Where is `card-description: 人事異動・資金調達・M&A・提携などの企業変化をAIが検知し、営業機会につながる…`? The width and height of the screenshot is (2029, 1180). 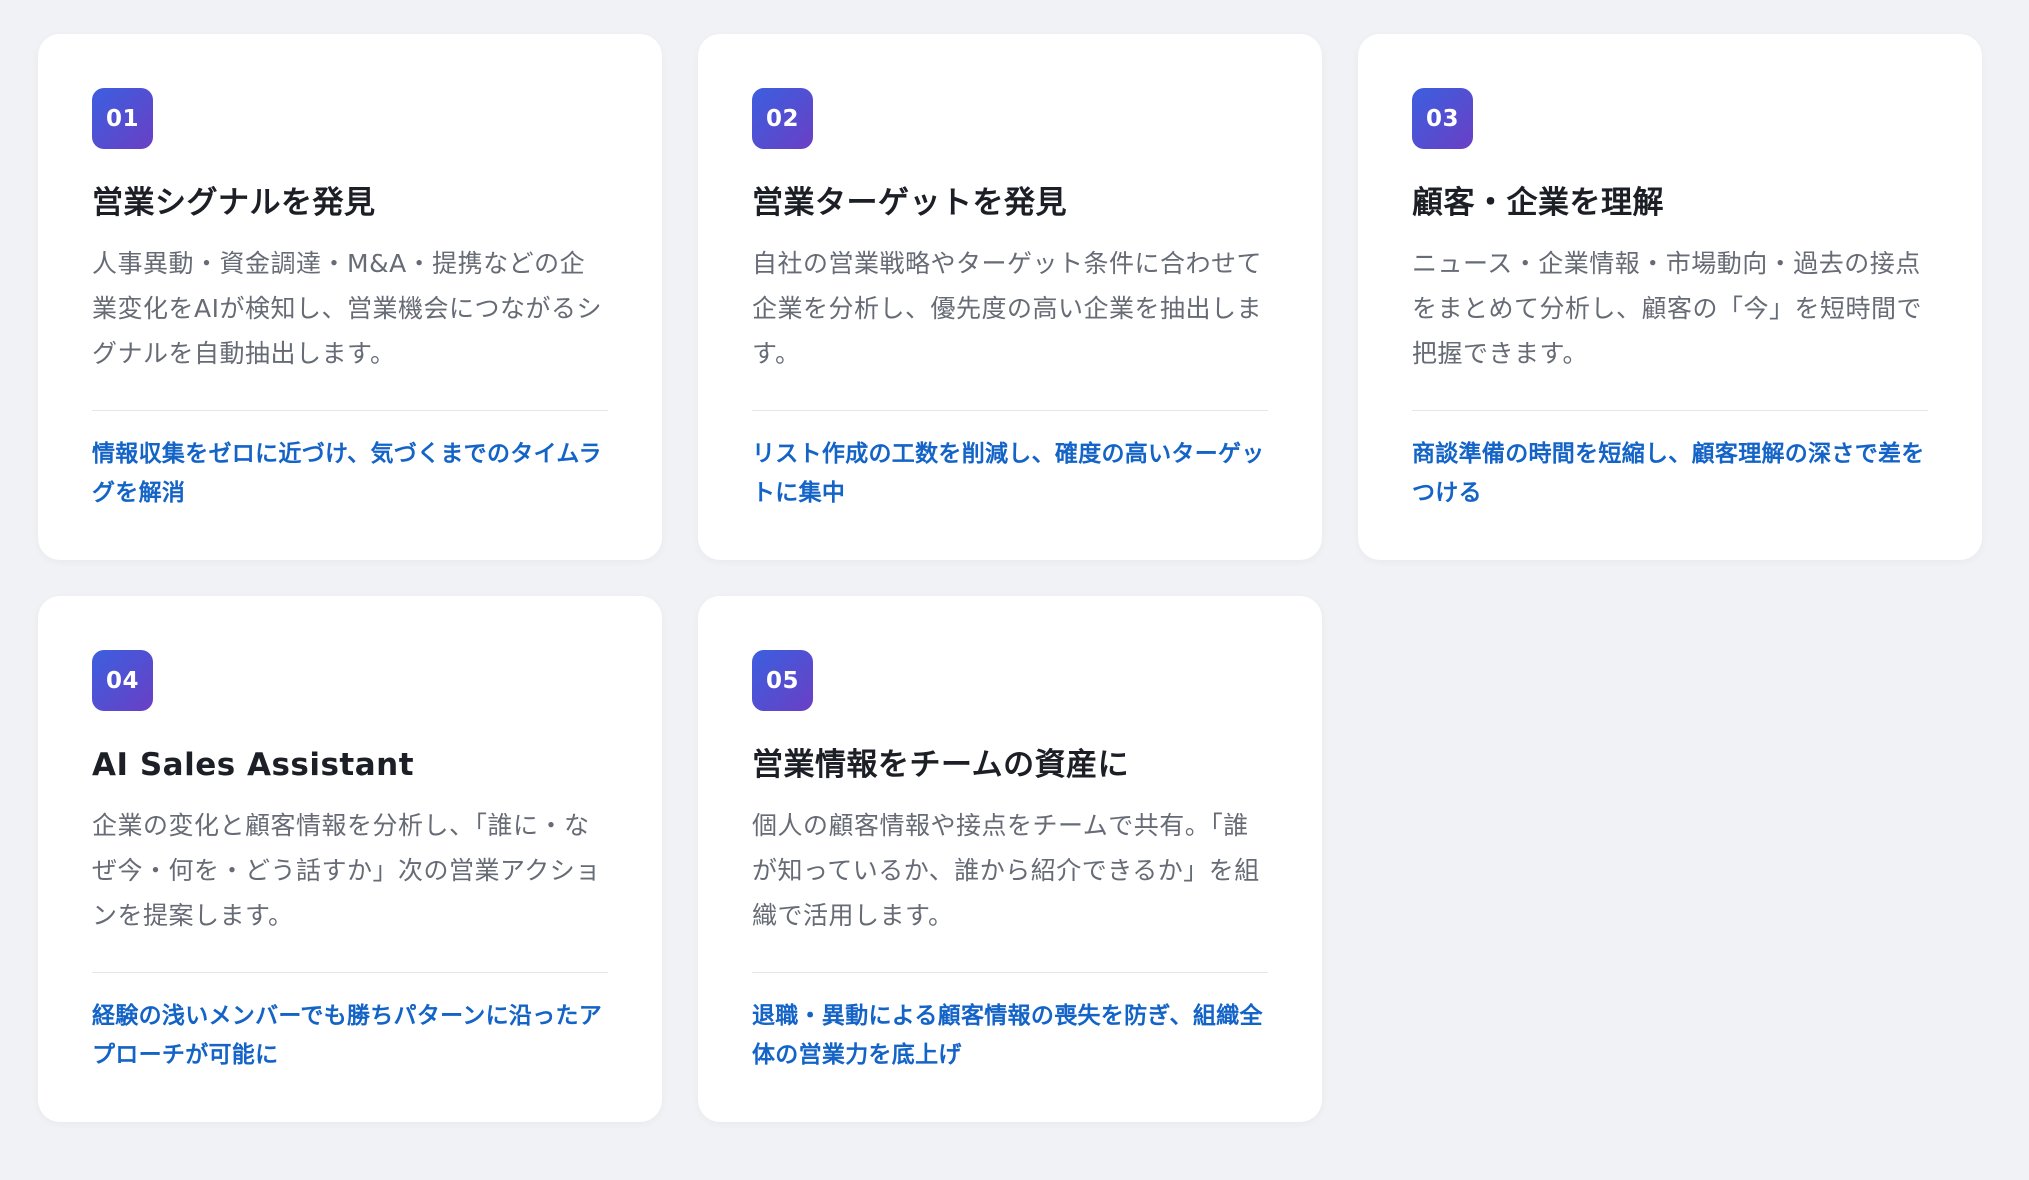
card-description: 人事異動・資金調達・M&A・提携などの企業変化をAIが検知し、営業機会につながる… is located at coordinates (347, 309).